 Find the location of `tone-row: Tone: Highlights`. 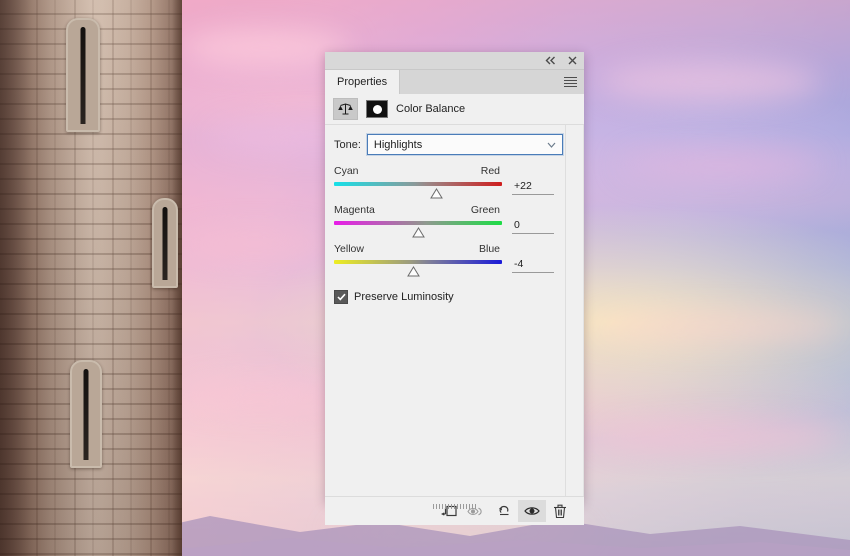

tone-row: Tone: Highlights is located at coordinates (454, 140).